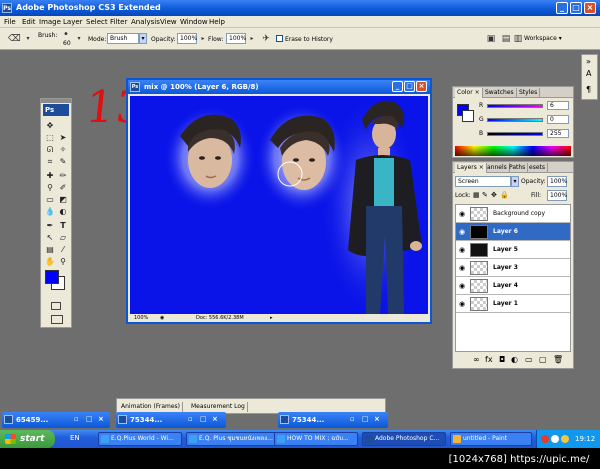 This screenshot has width=600, height=469. What do you see at coordinates (513, 151) in the screenshot?
I see `color-spectrum-ramp` at bounding box center [513, 151].